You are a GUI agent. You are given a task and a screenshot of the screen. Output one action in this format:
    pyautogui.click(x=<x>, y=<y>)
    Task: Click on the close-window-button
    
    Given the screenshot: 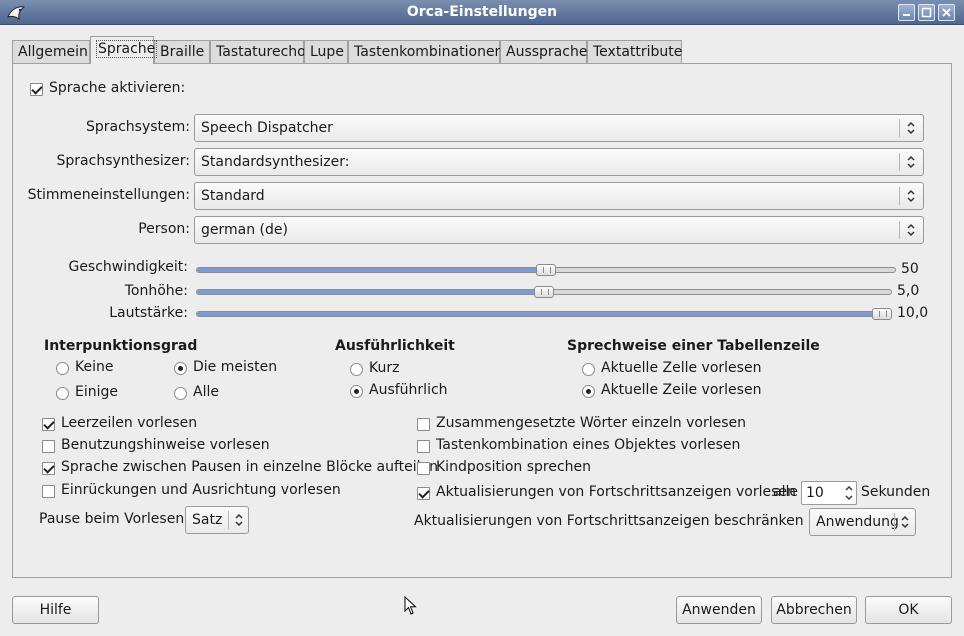 What is the action you would take?
    pyautogui.click(x=946, y=12)
    